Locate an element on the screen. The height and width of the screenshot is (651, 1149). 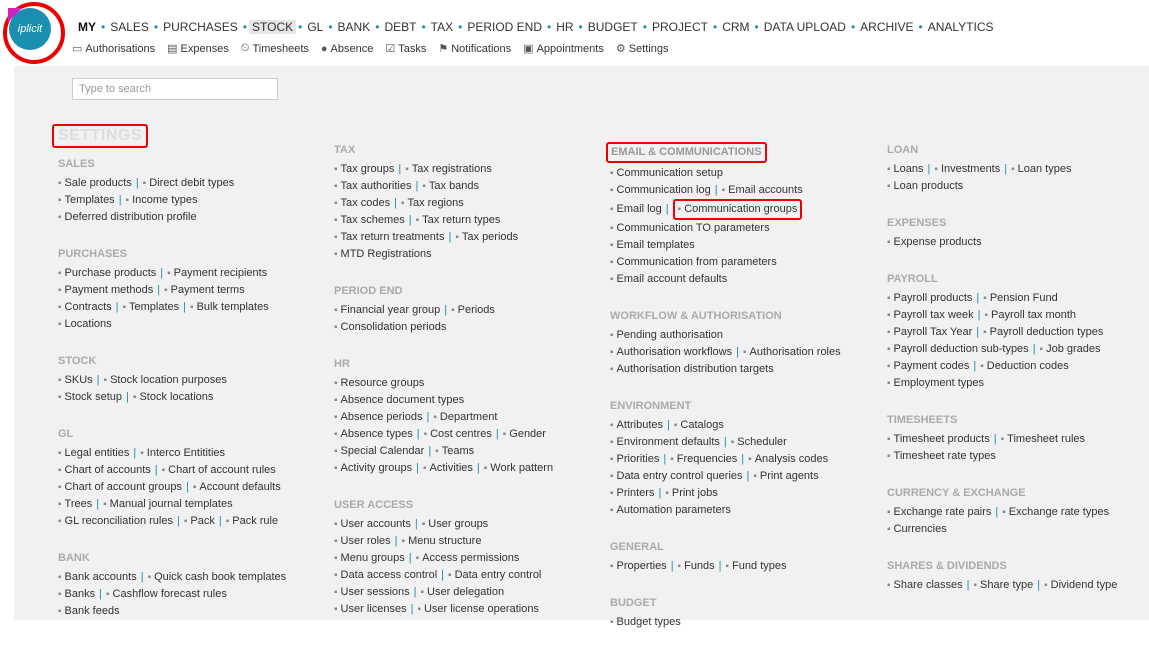
link-user-license-operations: ▪ User license operations is located at coordinates (478, 609).